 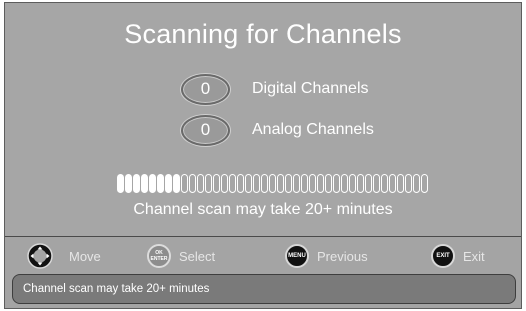 What do you see at coordinates (64, 256) in the screenshot?
I see `hint-move: Move` at bounding box center [64, 256].